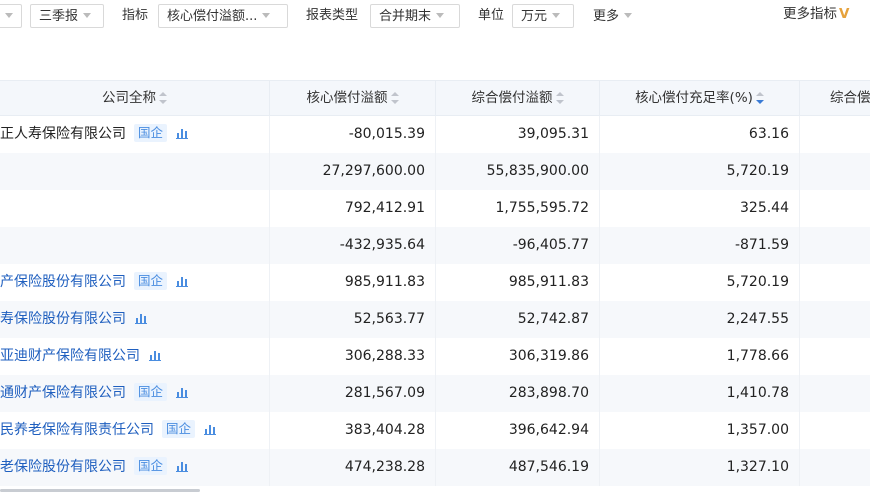 Image resolution: width=870 pixels, height=492 pixels. What do you see at coordinates (694, 98) in the screenshot?
I see `column-header-label: 核心偿付充足率(%)` at bounding box center [694, 98].